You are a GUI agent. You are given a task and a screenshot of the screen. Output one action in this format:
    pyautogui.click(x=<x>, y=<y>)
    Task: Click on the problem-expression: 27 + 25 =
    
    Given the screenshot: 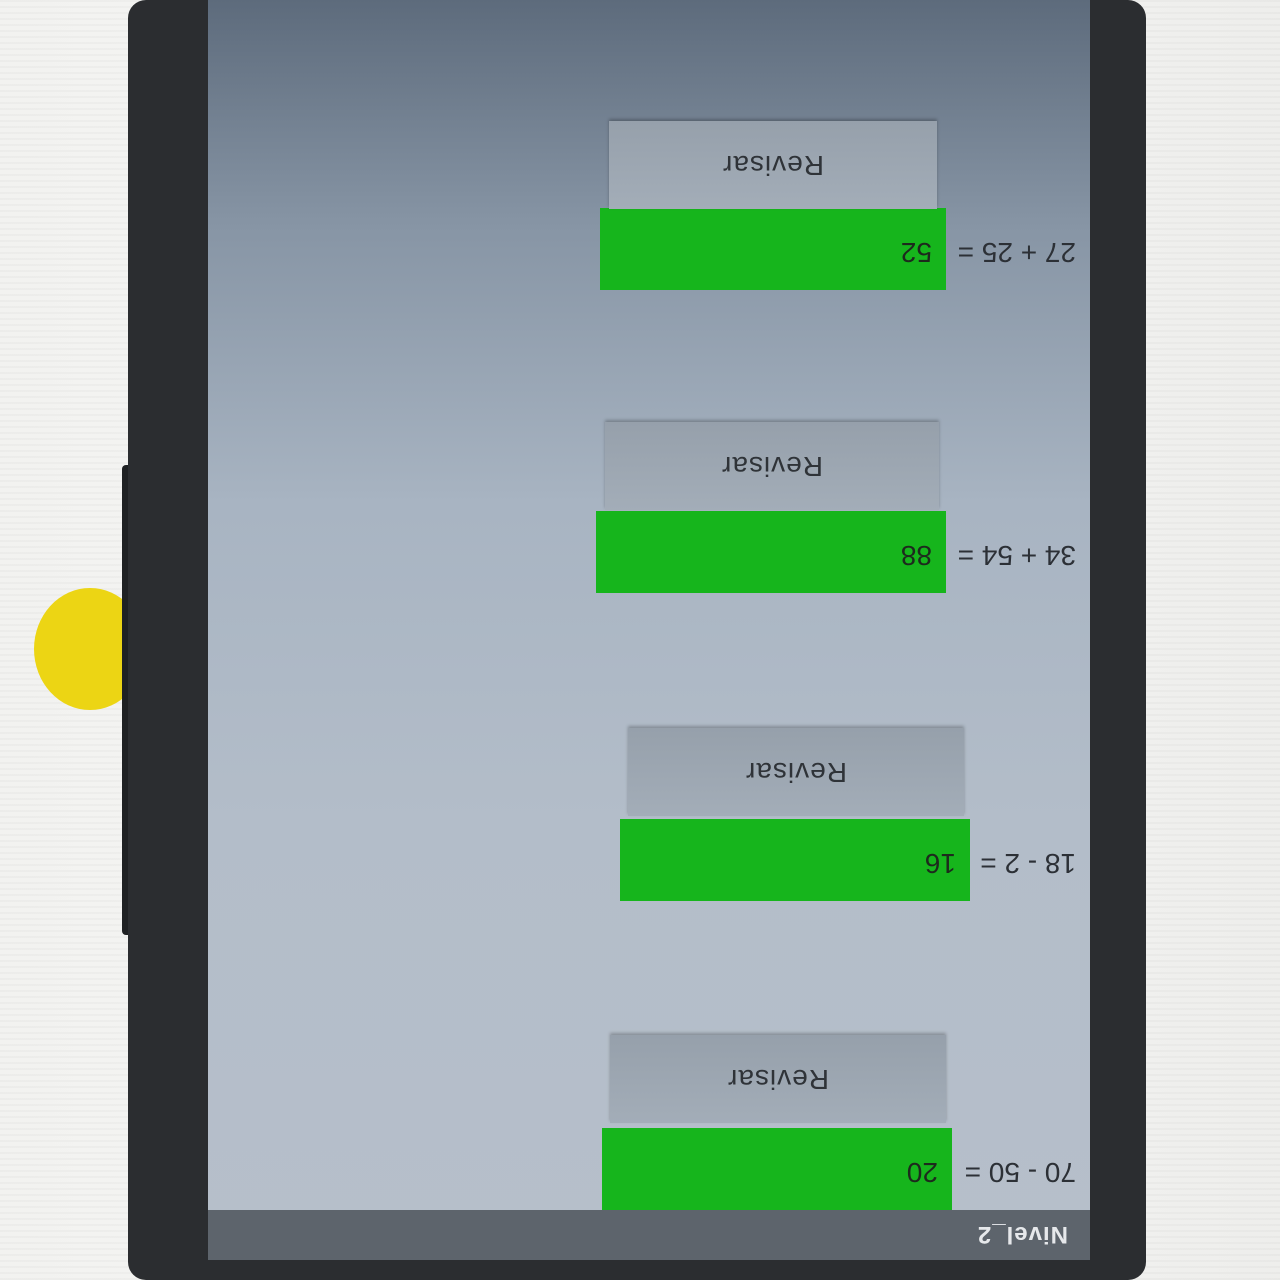 What is the action you would take?
    pyautogui.click(x=1016, y=252)
    